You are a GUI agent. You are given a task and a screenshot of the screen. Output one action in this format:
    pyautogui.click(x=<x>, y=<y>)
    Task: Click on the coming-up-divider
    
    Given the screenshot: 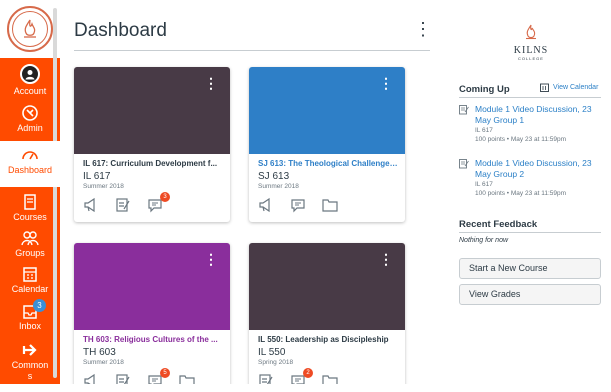 What is the action you would take?
    pyautogui.click(x=530, y=97)
    